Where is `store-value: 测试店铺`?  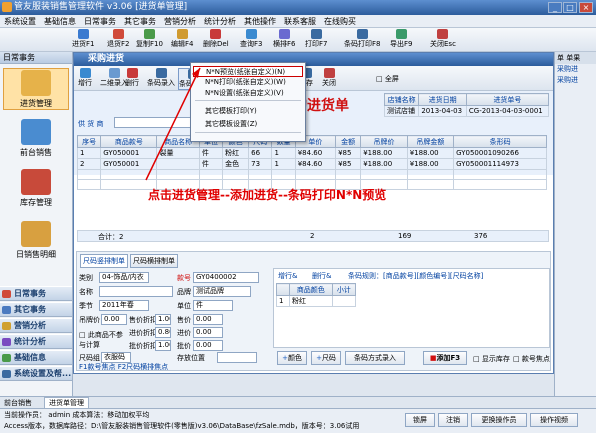
store-value: 测试店铺 is located at coordinates (401, 111).